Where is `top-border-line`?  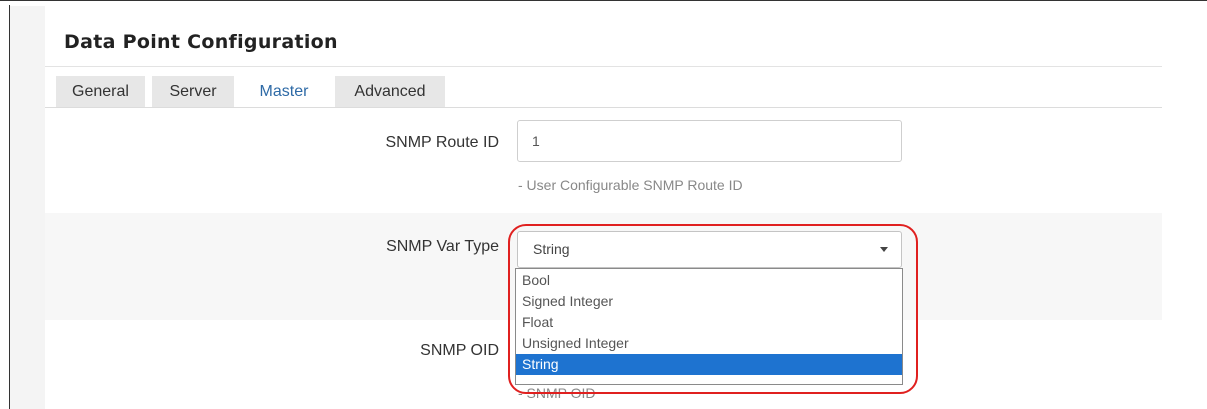
top-border-line is located at coordinates (603, 0).